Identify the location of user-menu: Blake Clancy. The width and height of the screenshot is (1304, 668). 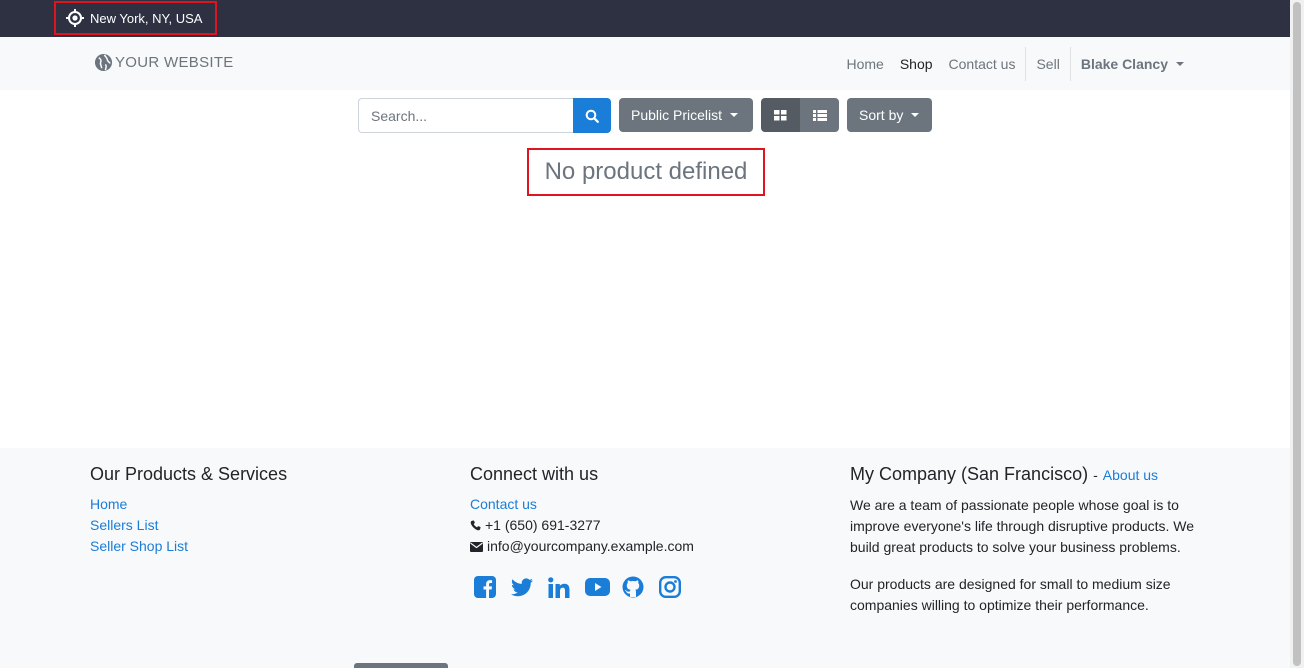
(1132, 64).